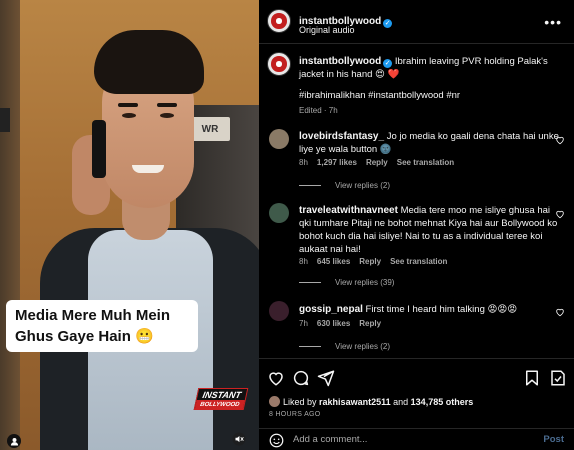 This screenshot has width=574, height=450. What do you see at coordinates (303, 323) in the screenshot?
I see `comment-time: 7h` at bounding box center [303, 323].